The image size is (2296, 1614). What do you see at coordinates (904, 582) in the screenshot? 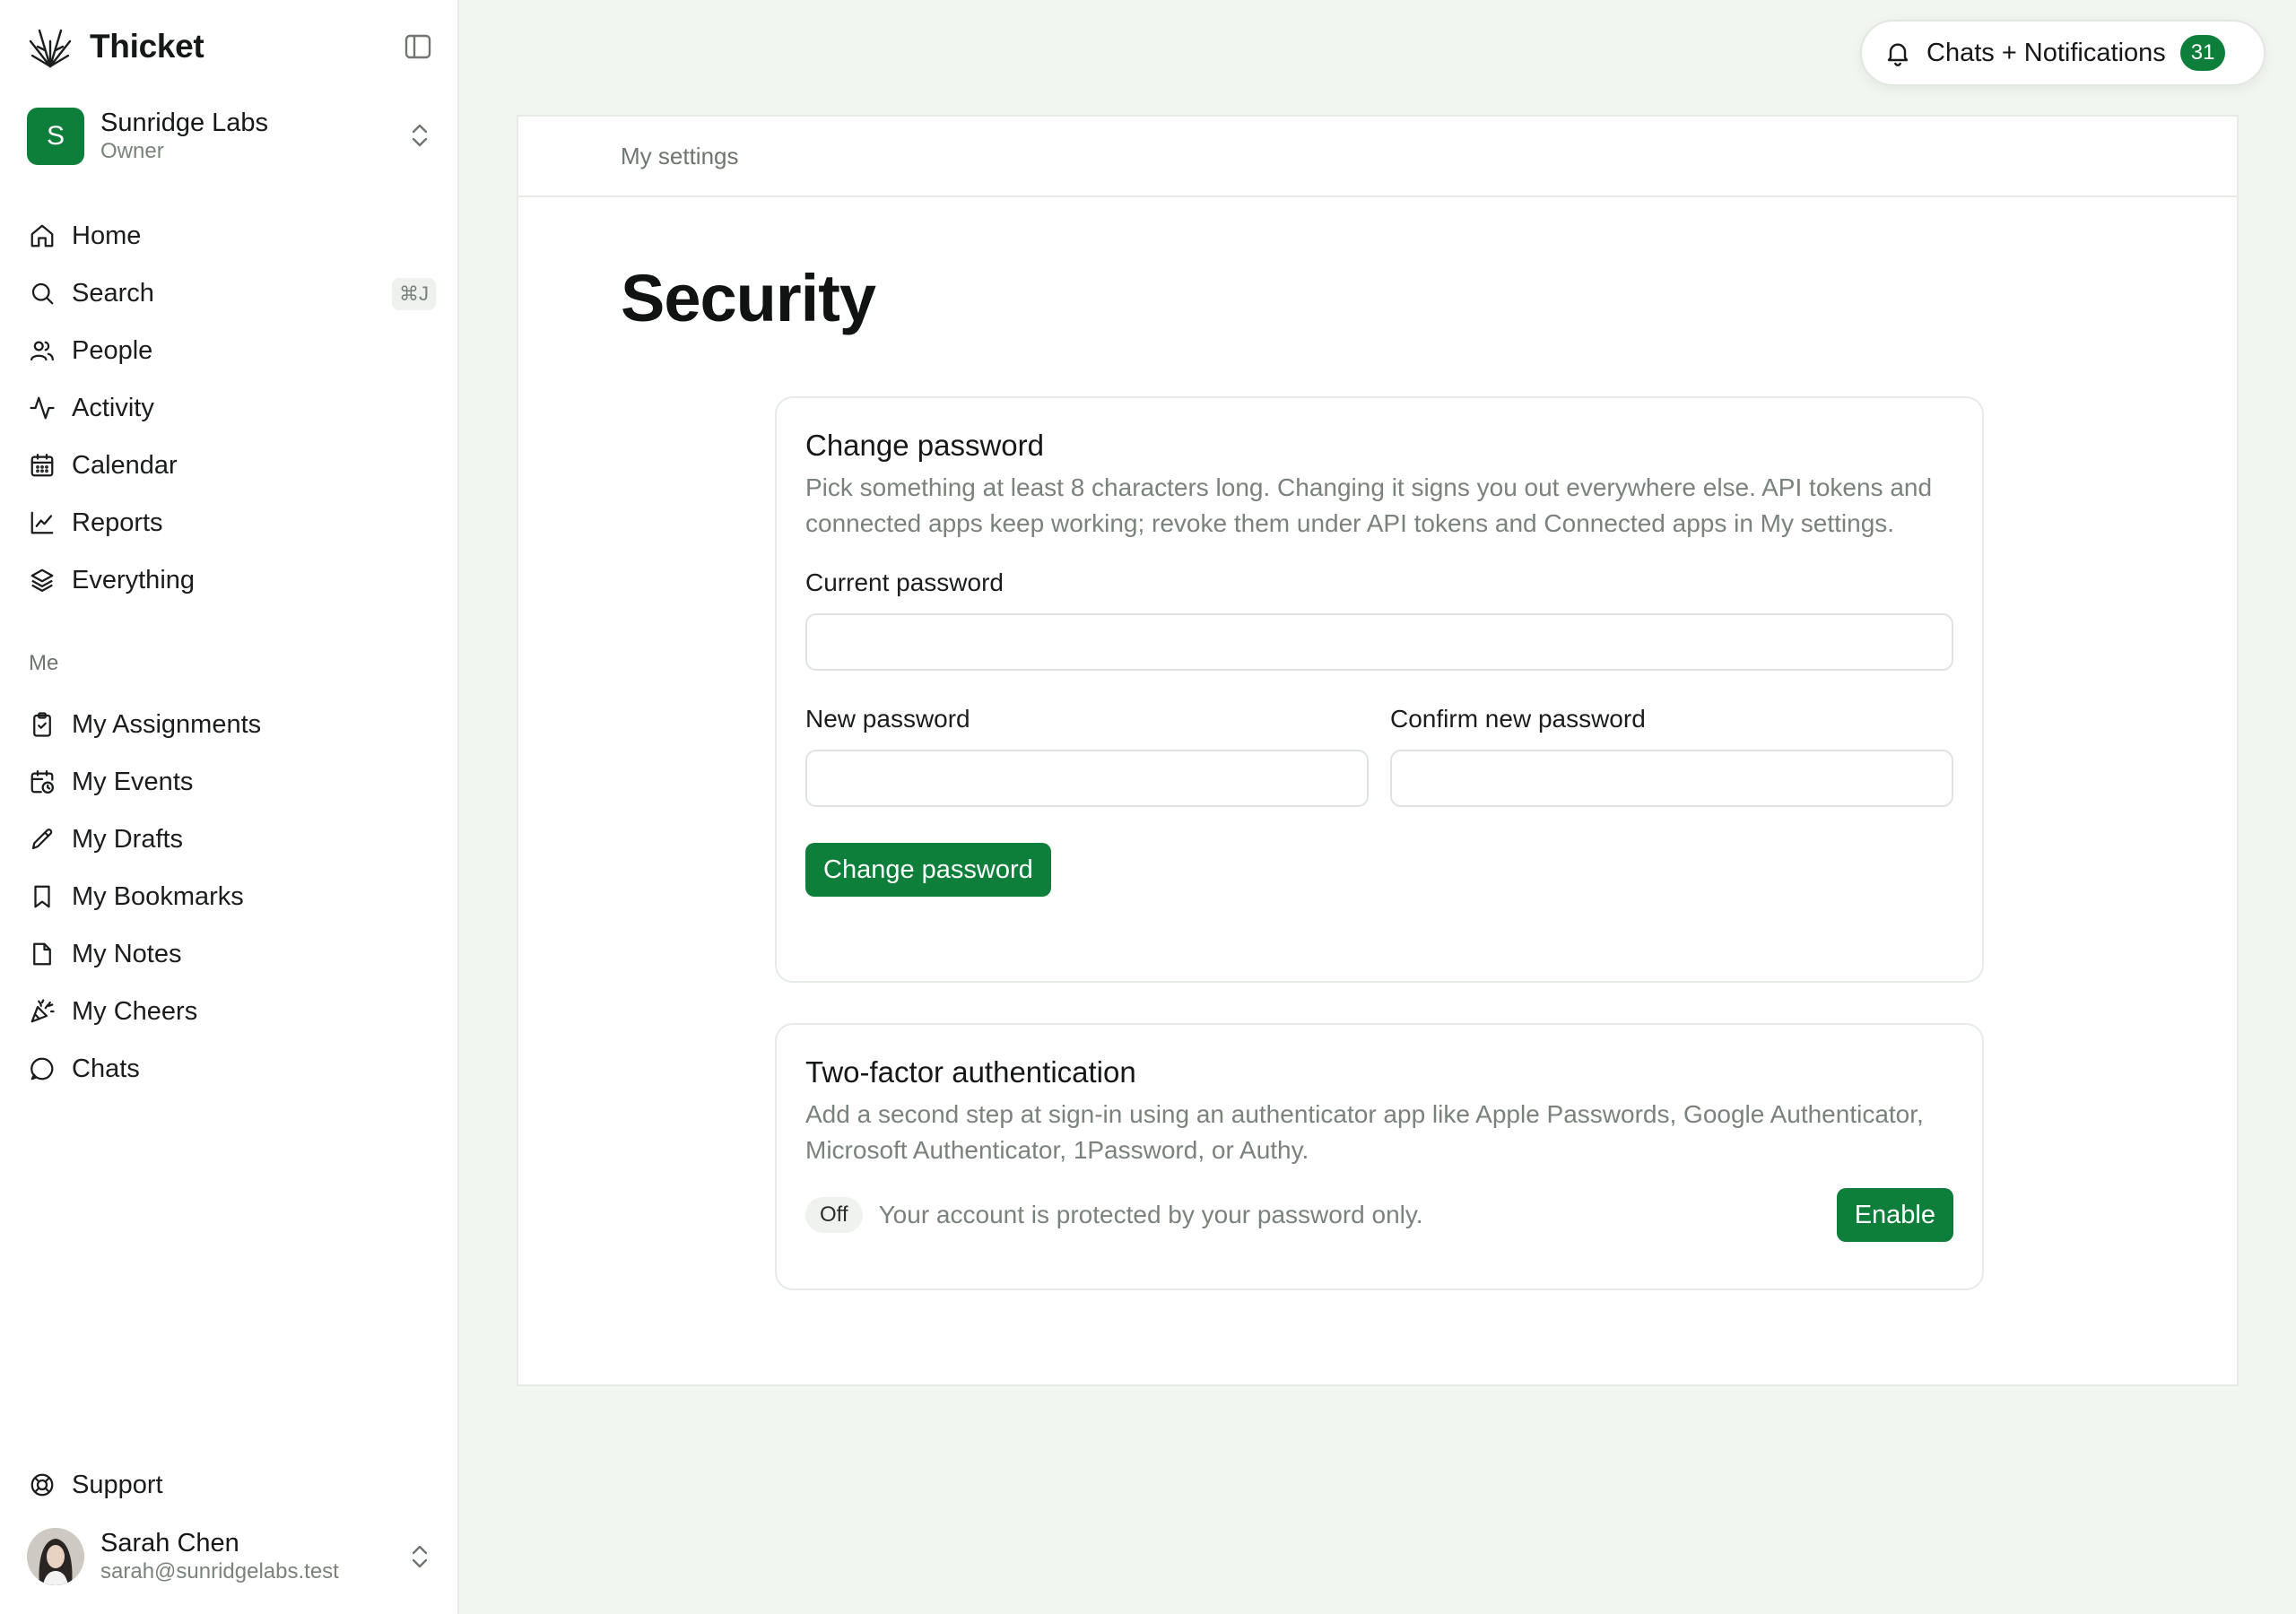
I see `current-password-label: Current password` at bounding box center [904, 582].